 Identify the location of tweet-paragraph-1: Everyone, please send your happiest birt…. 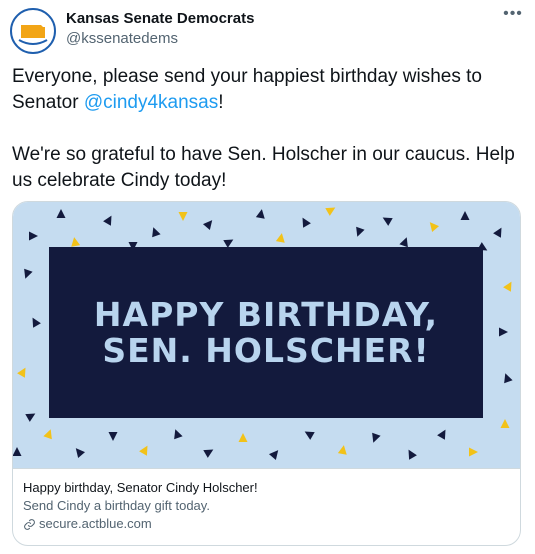
(264, 90).